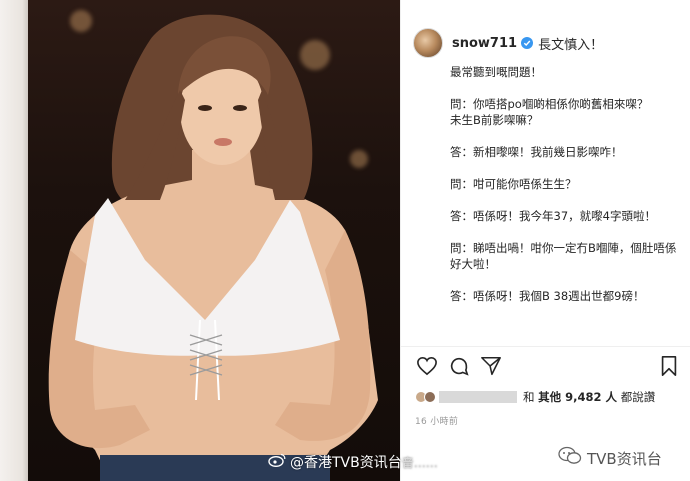 This screenshot has width=690, height=481. I want to click on header-caption: 長文慎入！, so click(571, 45).